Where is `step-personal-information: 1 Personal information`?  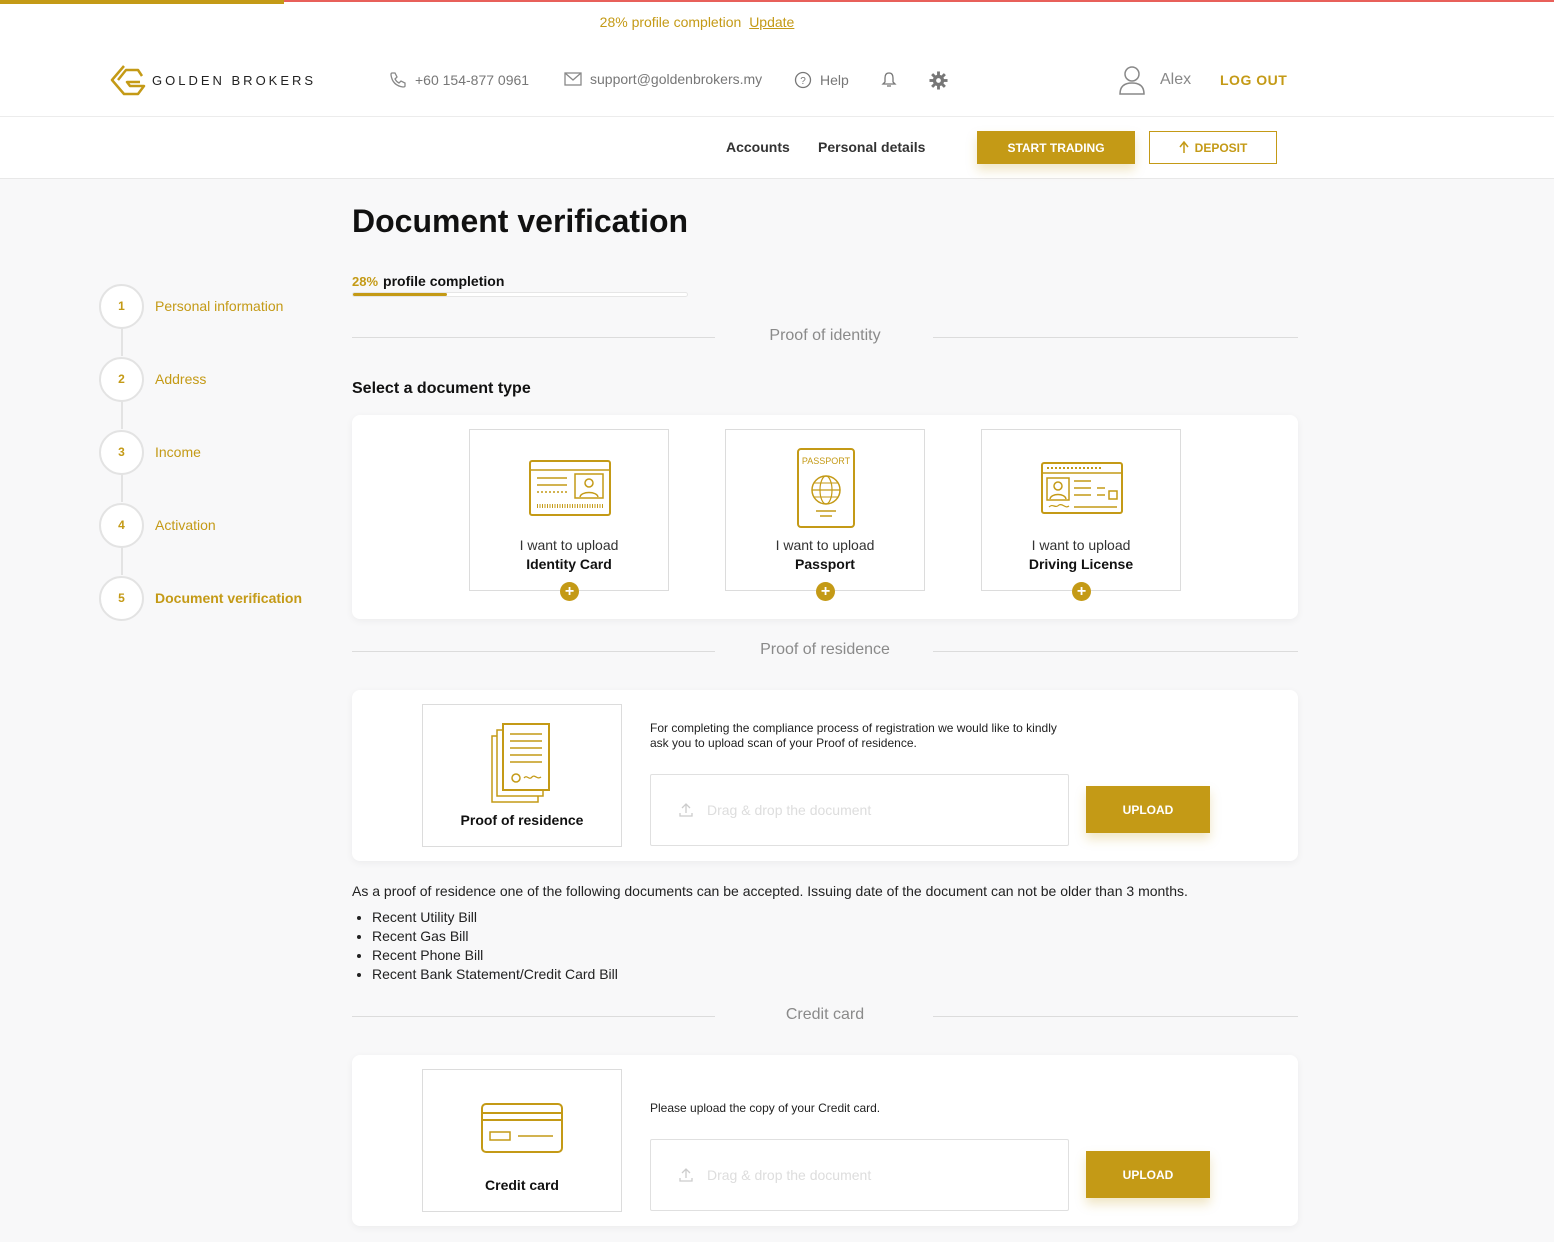 step-personal-information: 1 Personal information is located at coordinates (219, 306).